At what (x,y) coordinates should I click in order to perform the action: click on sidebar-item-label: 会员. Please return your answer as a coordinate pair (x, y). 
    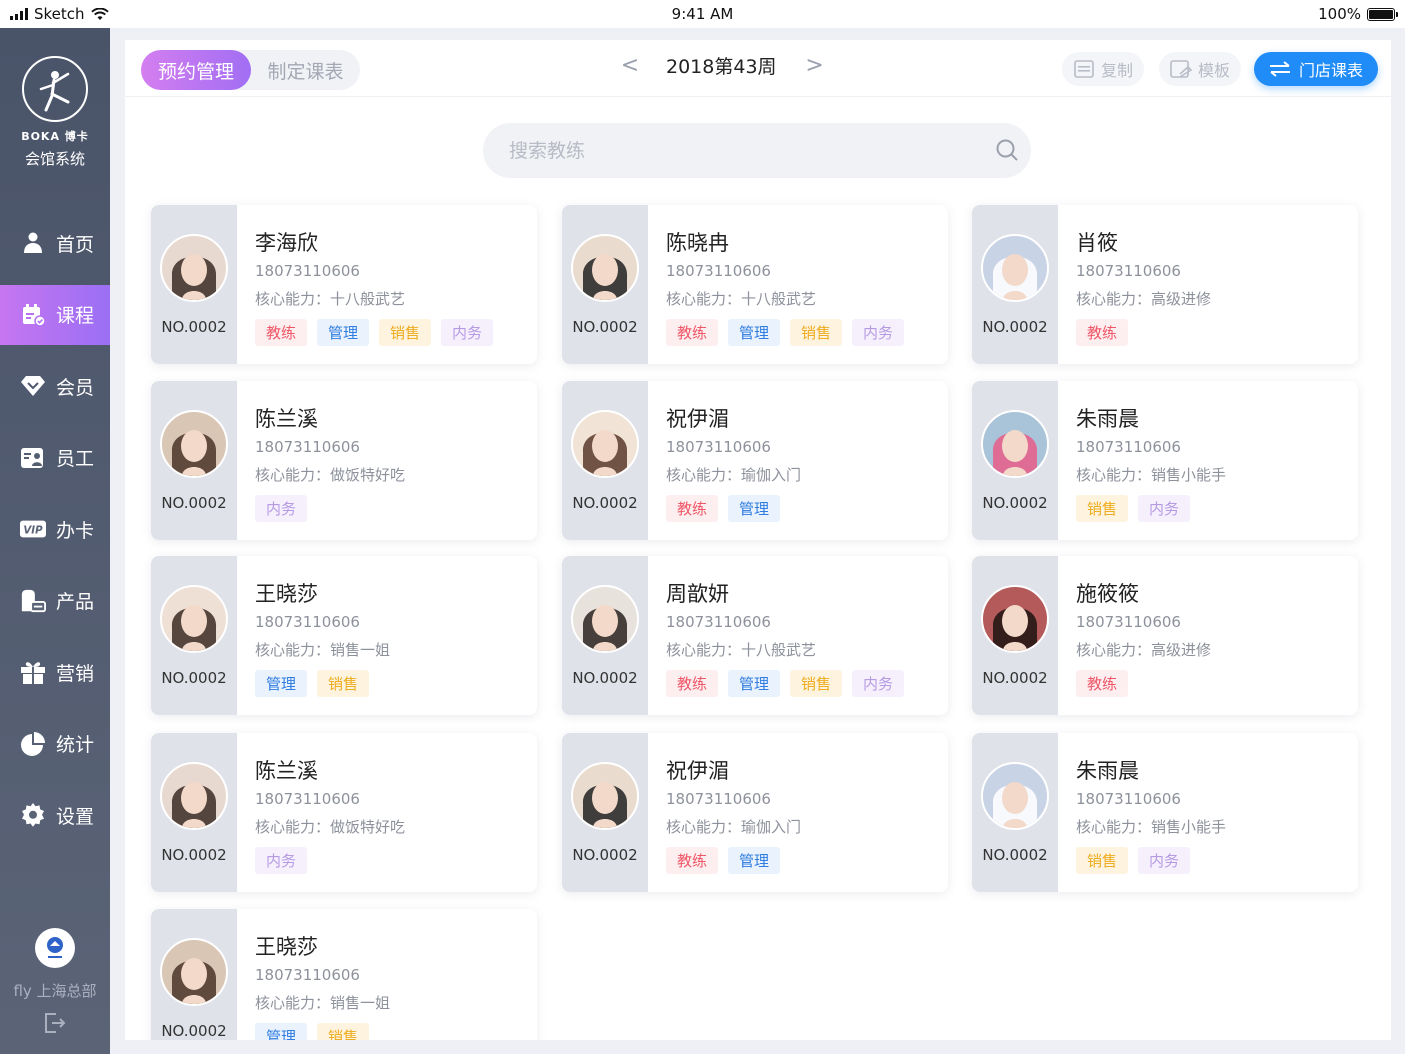
    Looking at the image, I should click on (75, 387).